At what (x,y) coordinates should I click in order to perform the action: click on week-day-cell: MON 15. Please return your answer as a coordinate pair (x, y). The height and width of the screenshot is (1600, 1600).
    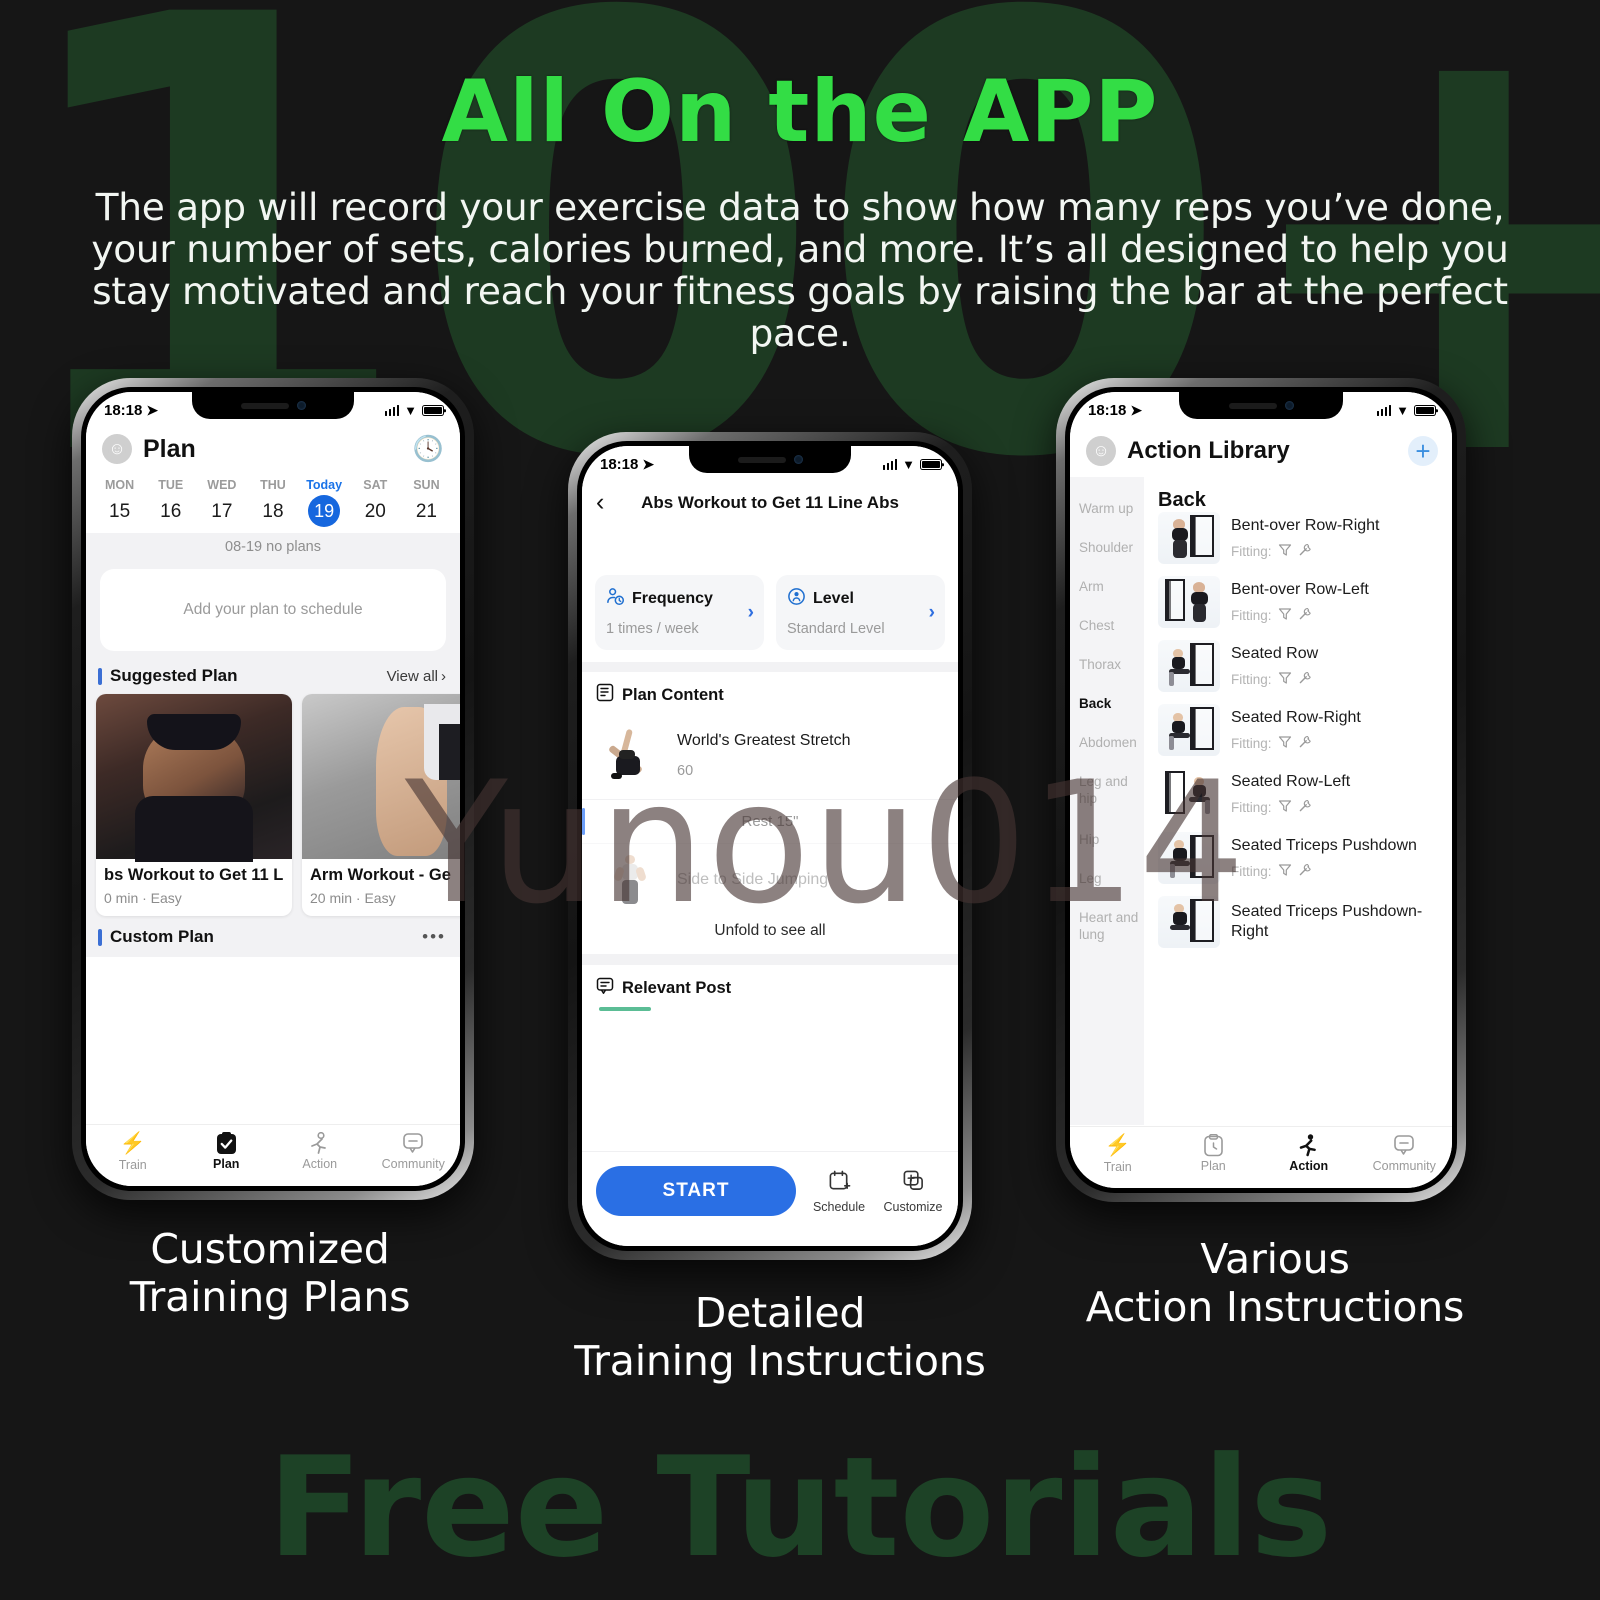
    Looking at the image, I should click on (119, 502).